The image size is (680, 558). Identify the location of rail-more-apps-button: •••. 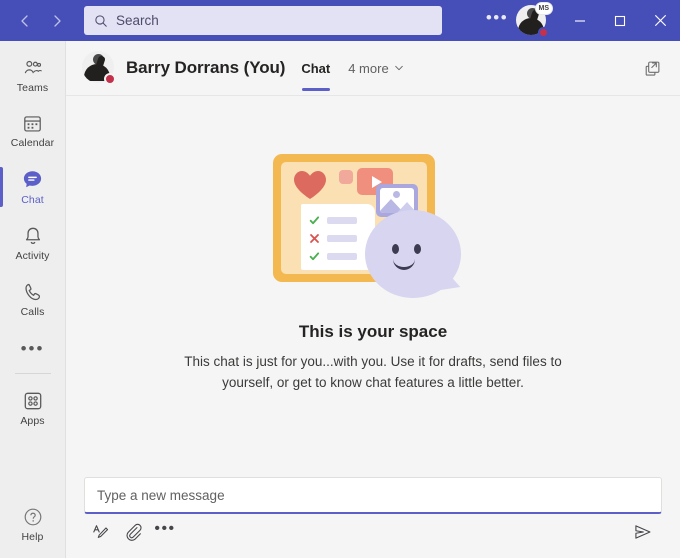
(33, 349).